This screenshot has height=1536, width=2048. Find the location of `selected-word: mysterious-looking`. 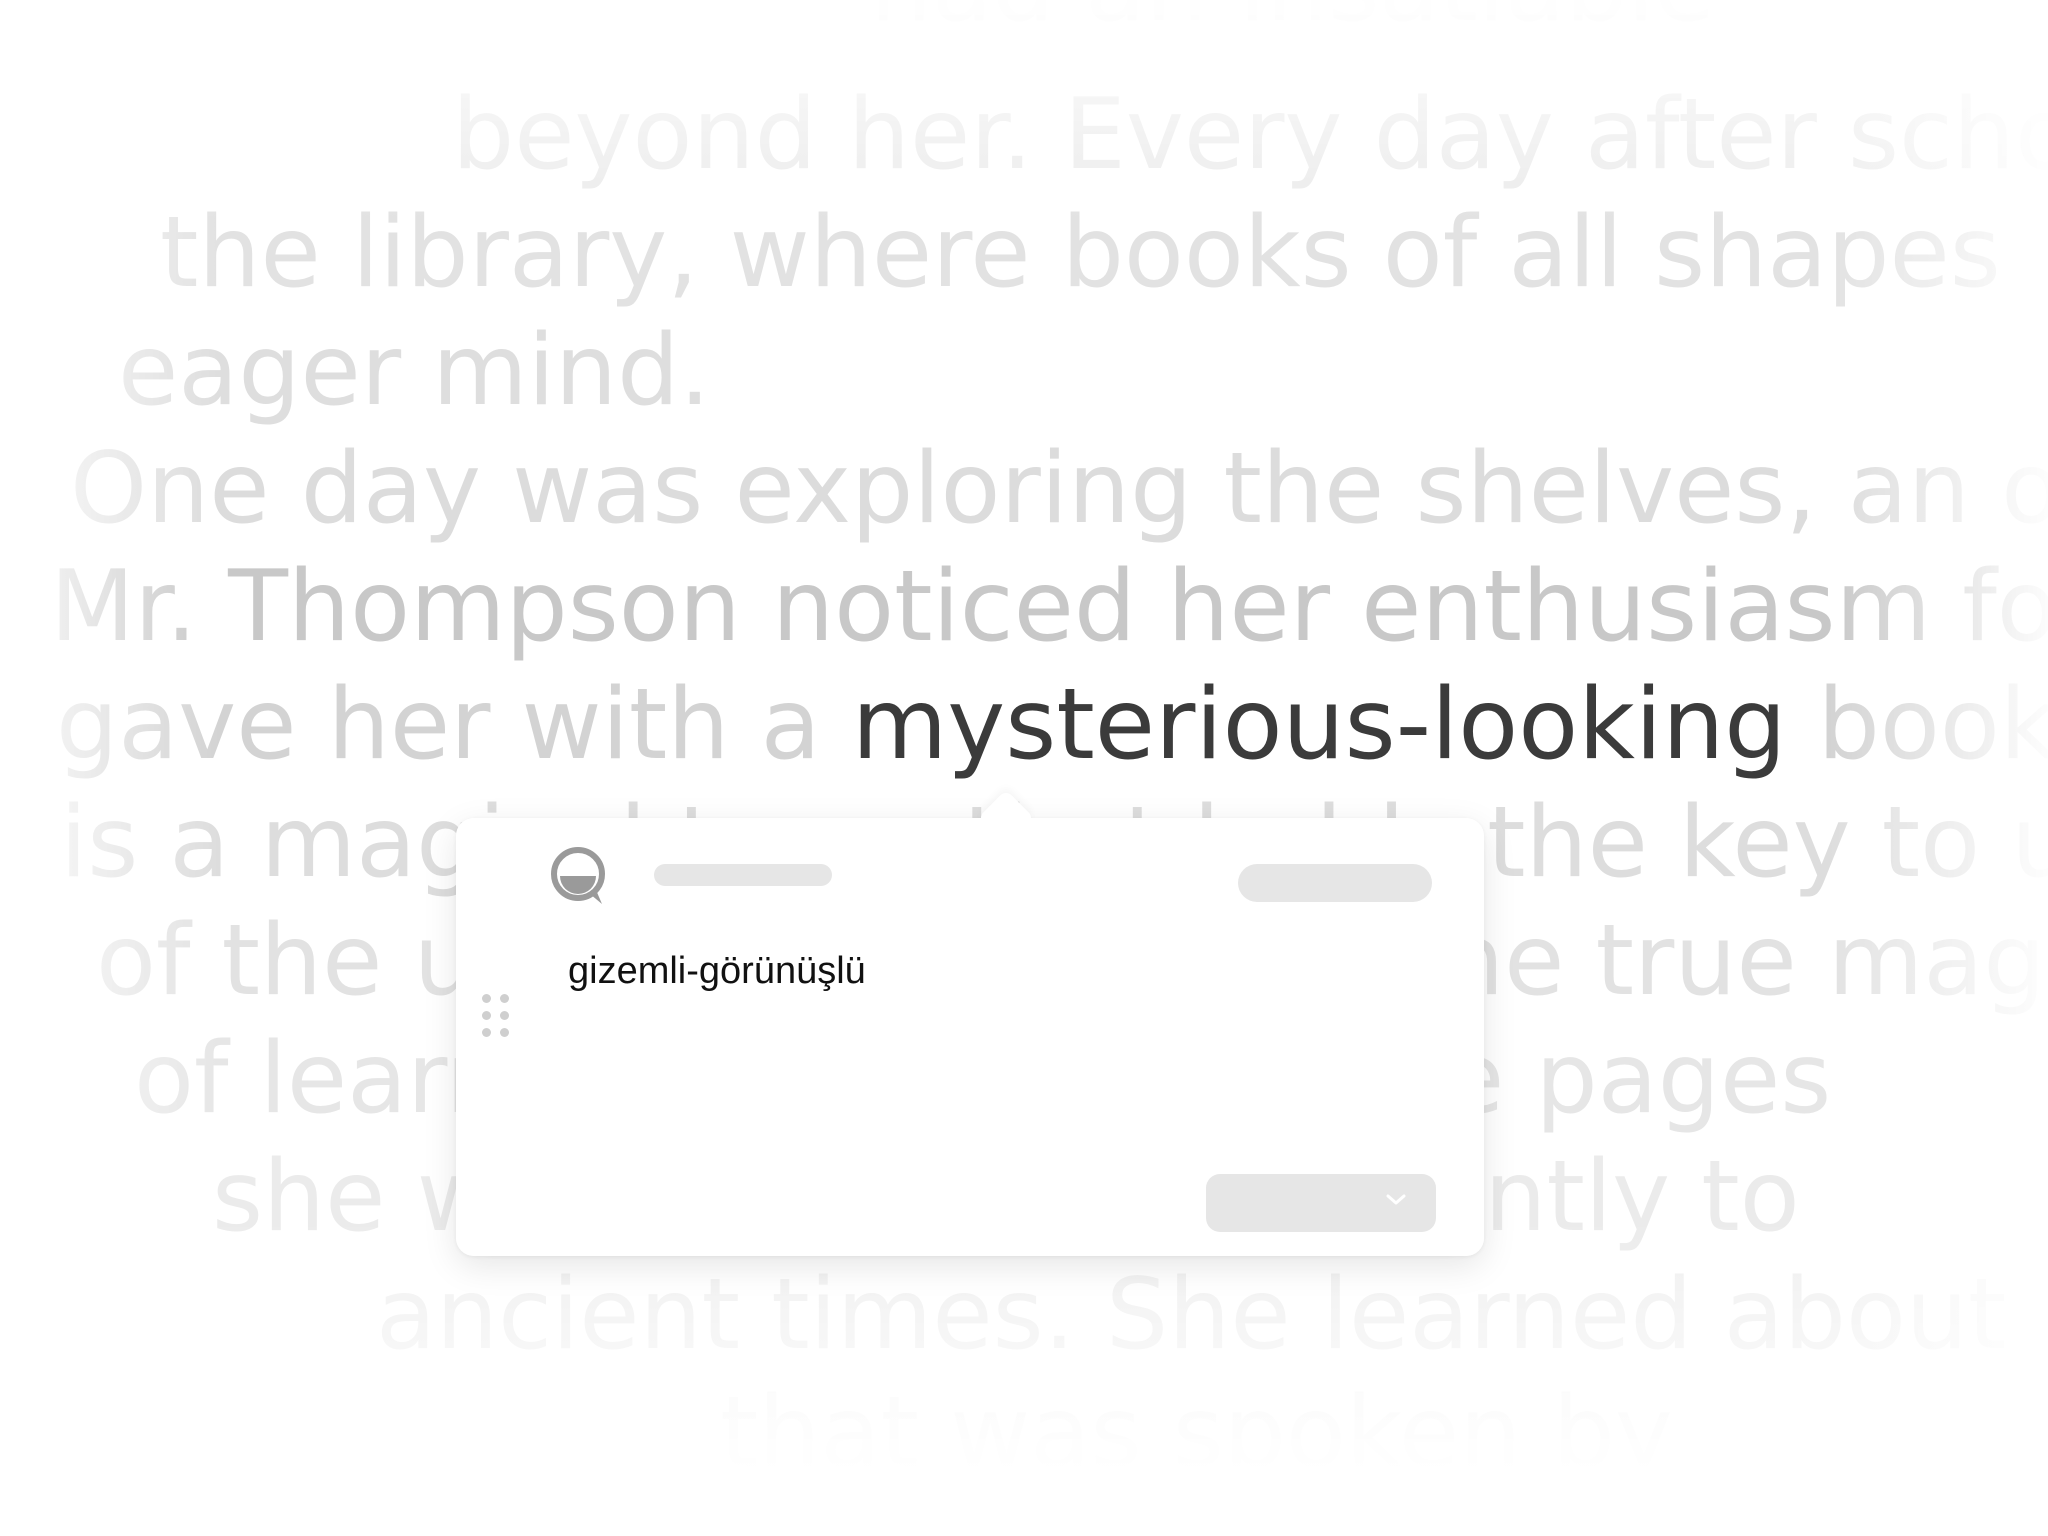

selected-word: mysterious-looking is located at coordinates (1319, 725).